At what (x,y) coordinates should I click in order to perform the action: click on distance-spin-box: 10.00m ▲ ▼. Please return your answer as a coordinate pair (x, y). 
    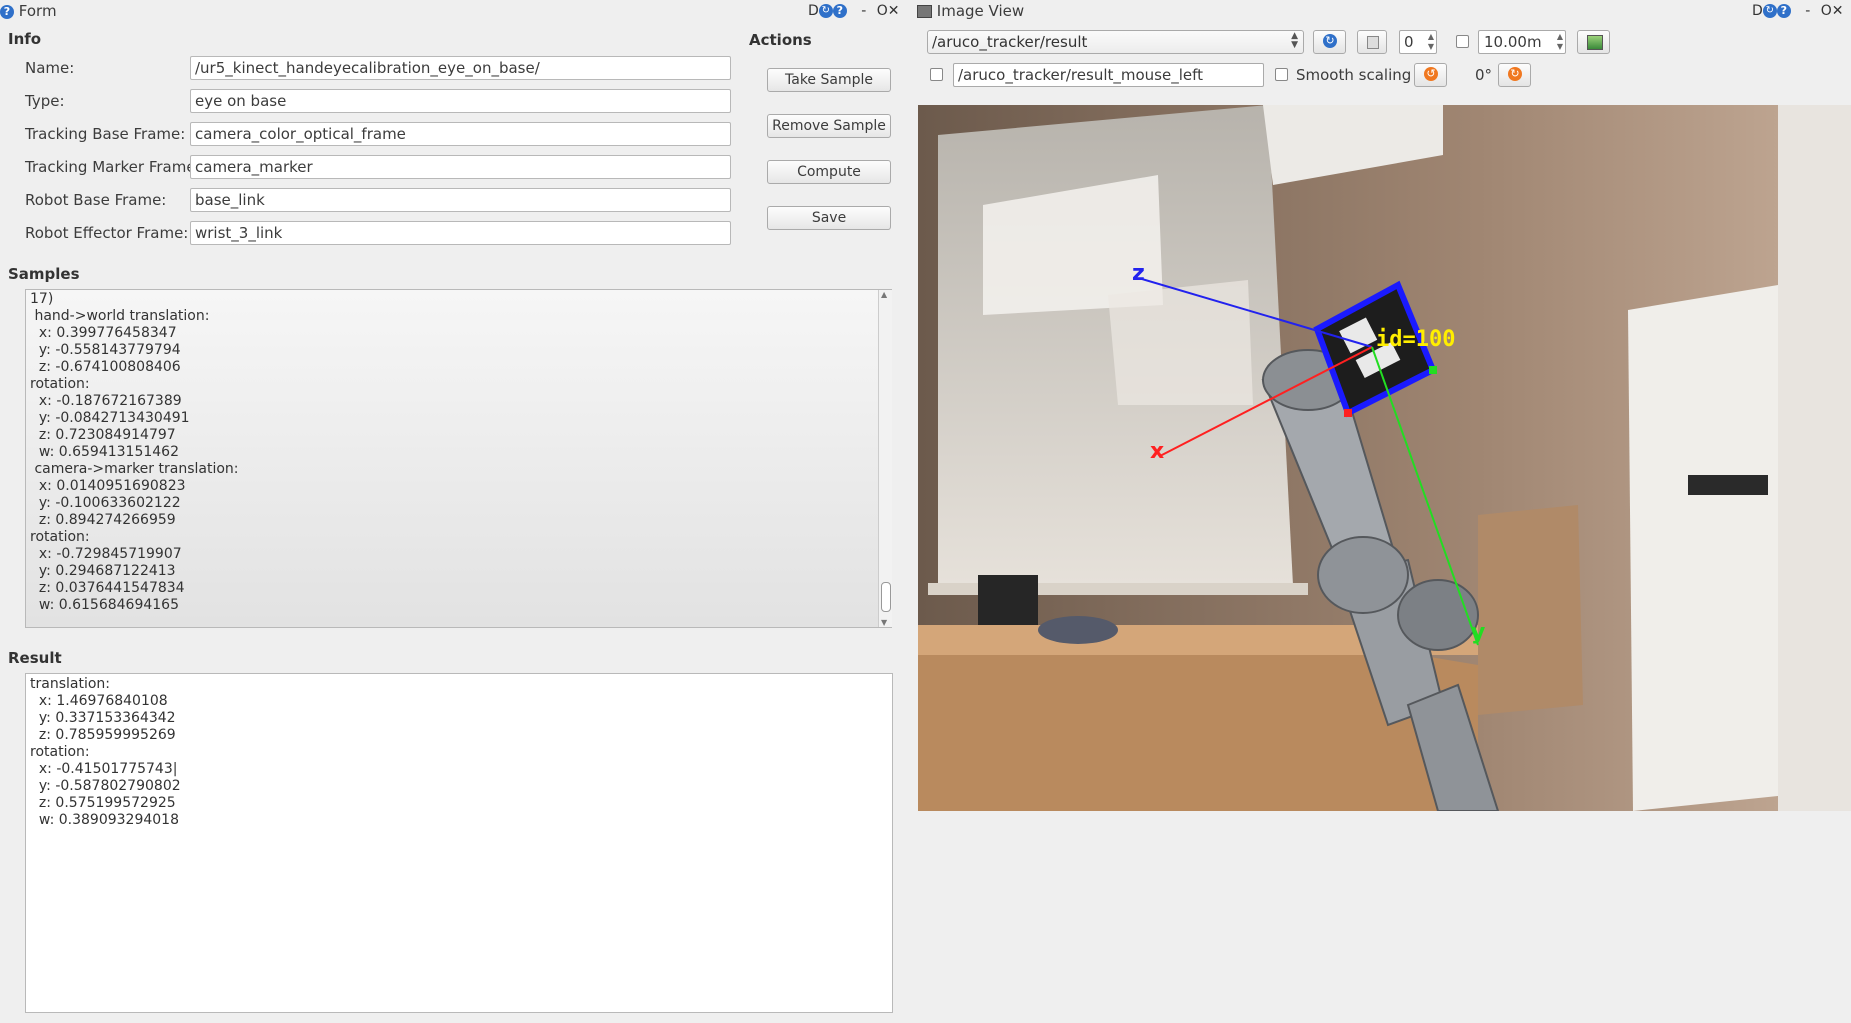
    Looking at the image, I should click on (1522, 42).